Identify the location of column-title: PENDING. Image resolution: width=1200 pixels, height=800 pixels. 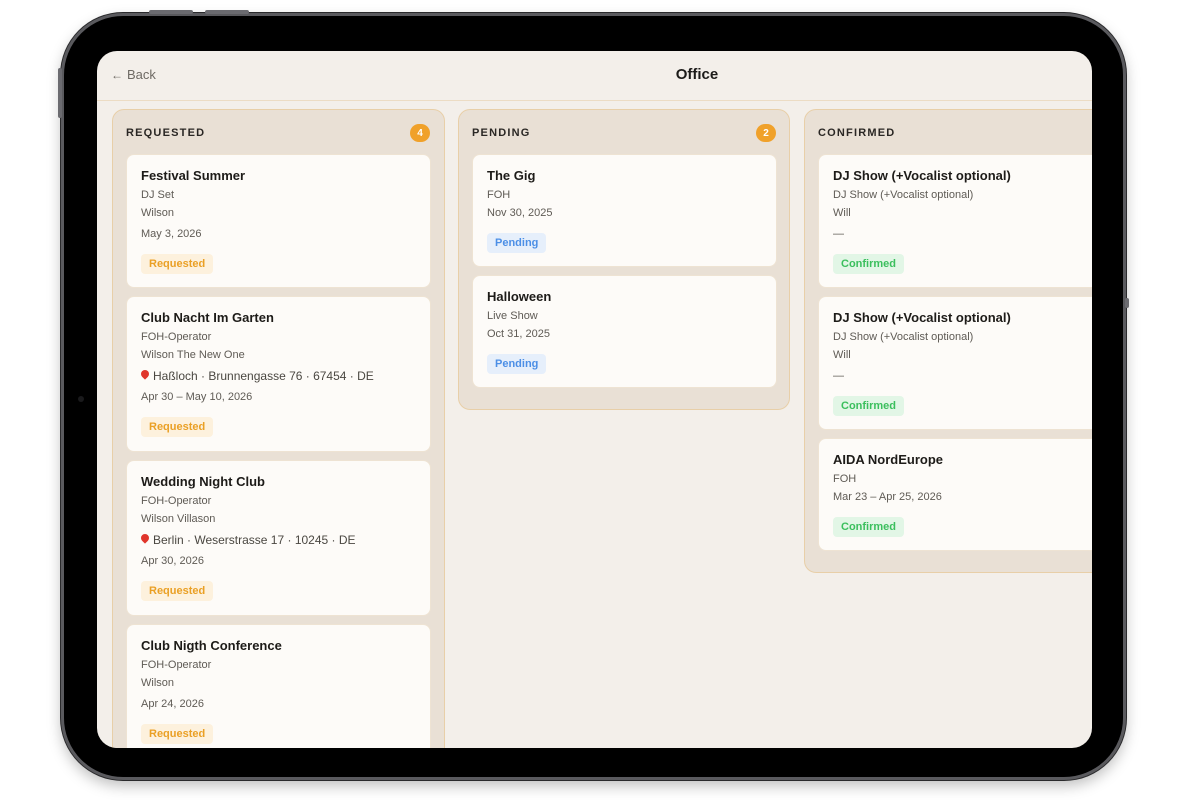
(501, 133).